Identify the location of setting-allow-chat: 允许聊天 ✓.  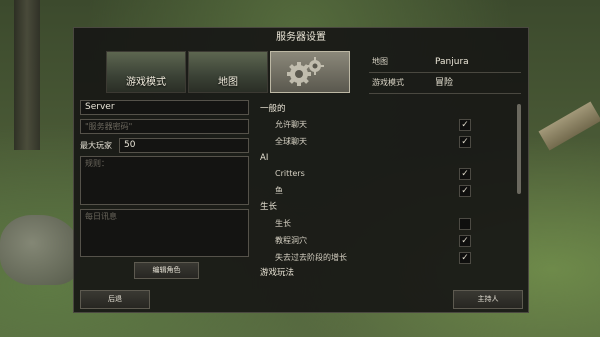
(386, 125).